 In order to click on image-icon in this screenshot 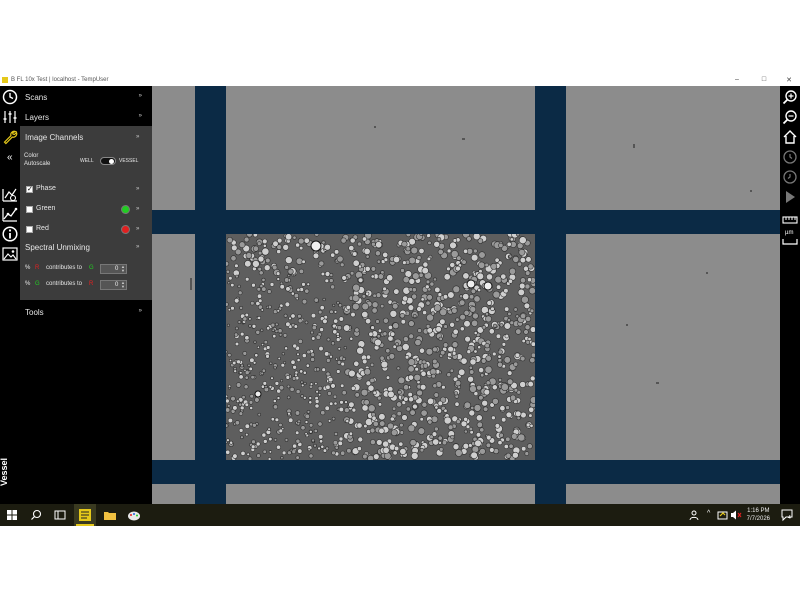, I will do `click(10, 254)`.